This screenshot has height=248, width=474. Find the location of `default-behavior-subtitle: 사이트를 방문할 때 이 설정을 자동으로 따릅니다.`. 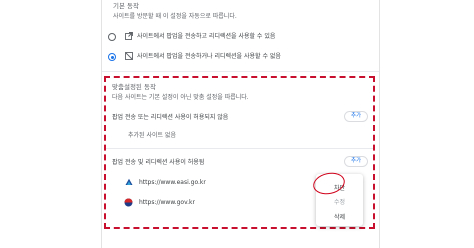

default-behavior-subtitle: 사이트를 방문할 때 이 설정을 자동으로 따릅니다. is located at coordinates (175, 16).